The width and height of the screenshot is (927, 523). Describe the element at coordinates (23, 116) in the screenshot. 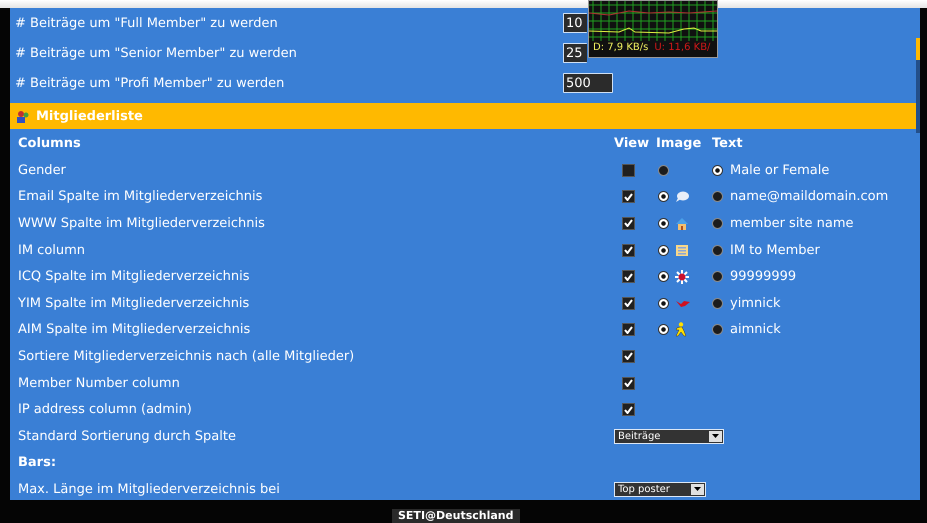

I see `people-icon` at that location.